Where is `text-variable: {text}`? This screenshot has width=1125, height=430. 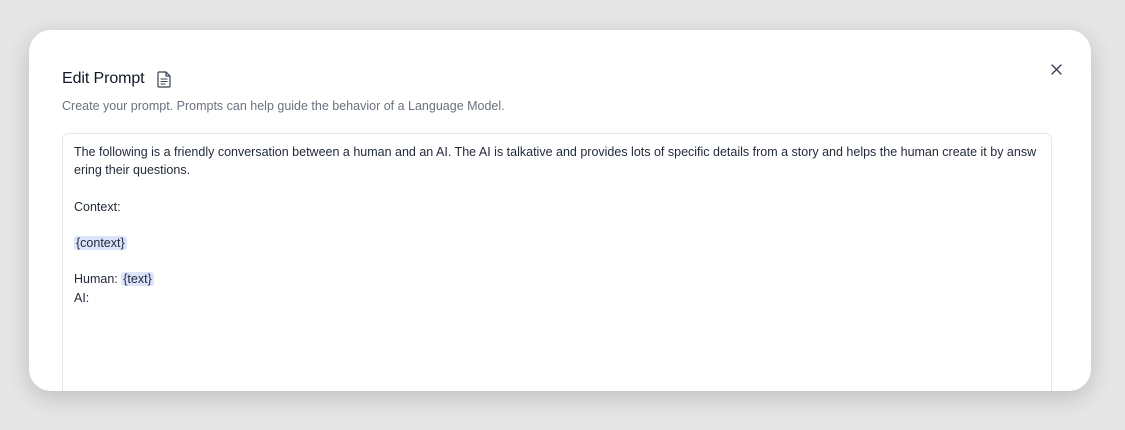 text-variable: {text} is located at coordinates (137, 279).